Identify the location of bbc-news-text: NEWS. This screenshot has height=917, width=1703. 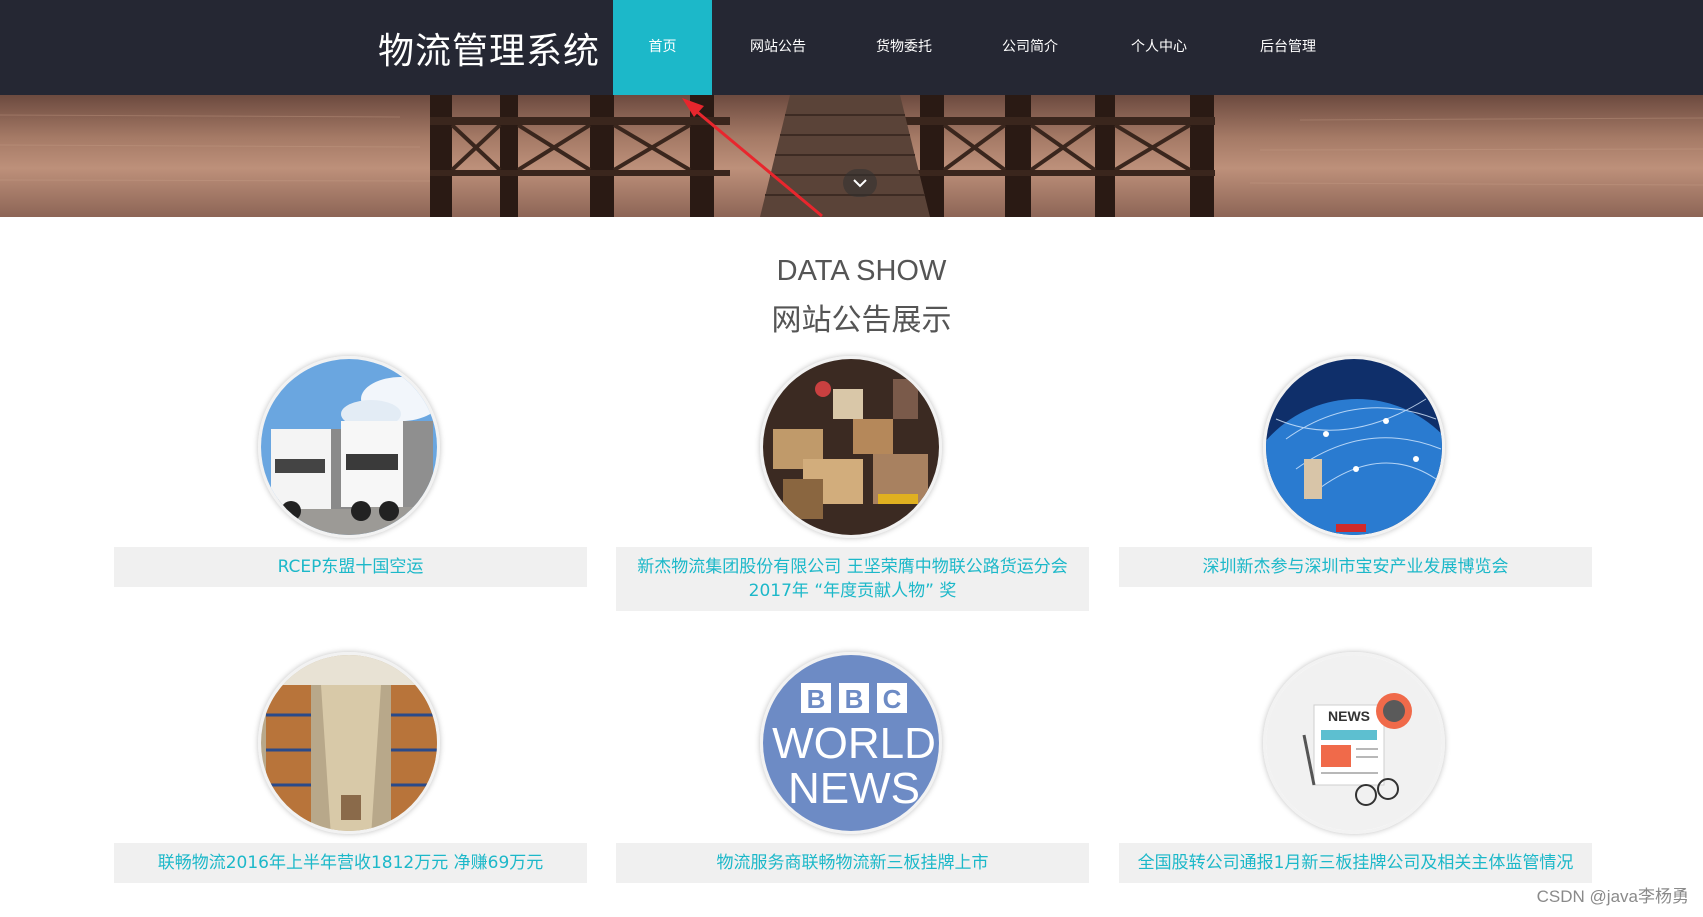
(854, 788).